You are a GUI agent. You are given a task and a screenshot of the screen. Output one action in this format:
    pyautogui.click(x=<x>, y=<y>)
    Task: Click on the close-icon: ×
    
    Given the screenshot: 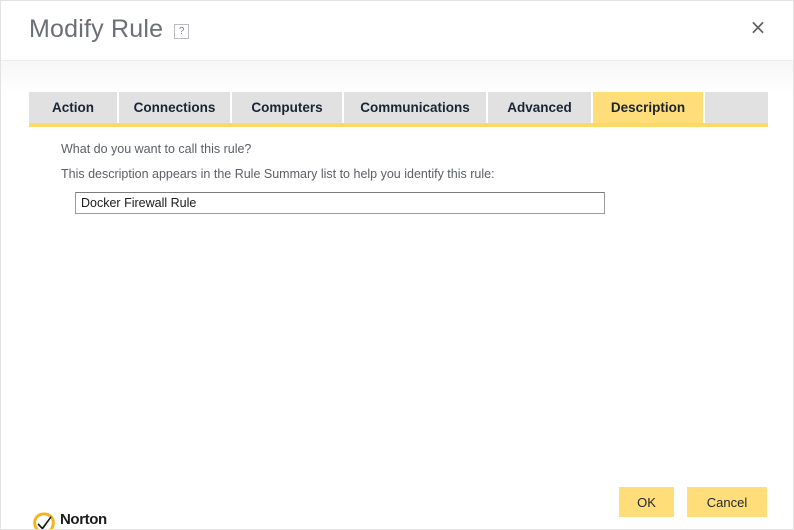 What is the action you would take?
    pyautogui.click(x=758, y=27)
    